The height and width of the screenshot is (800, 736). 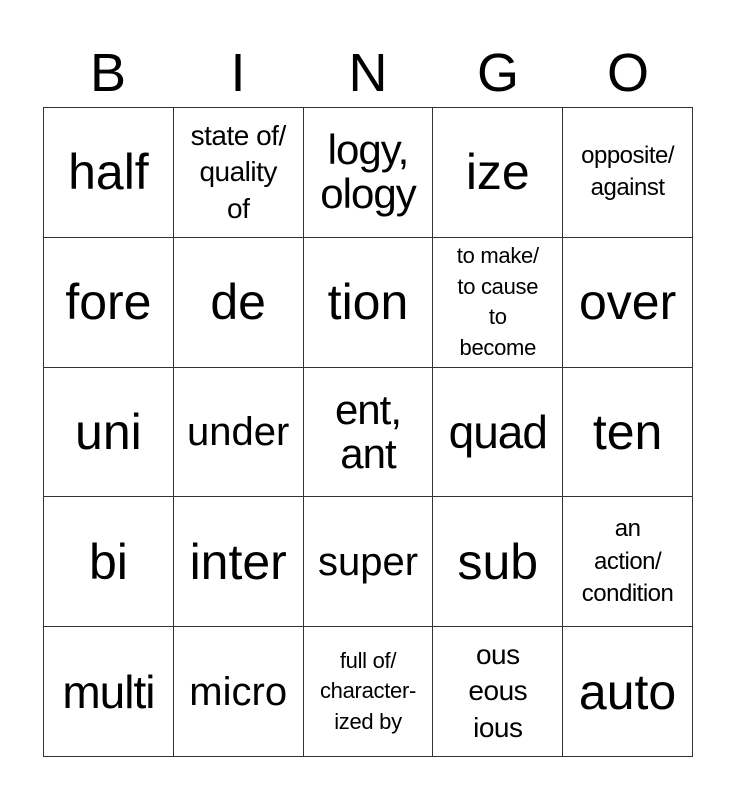 I want to click on bingo-cell: ten, so click(x=628, y=432).